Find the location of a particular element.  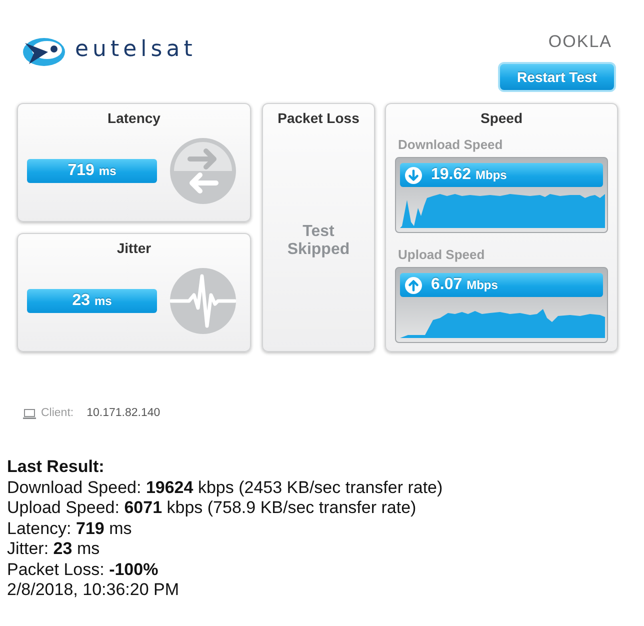

result-line: Upload Speed: 6071 kbps (758.9 KB/sec transfer rate) is located at coordinates (212, 508).